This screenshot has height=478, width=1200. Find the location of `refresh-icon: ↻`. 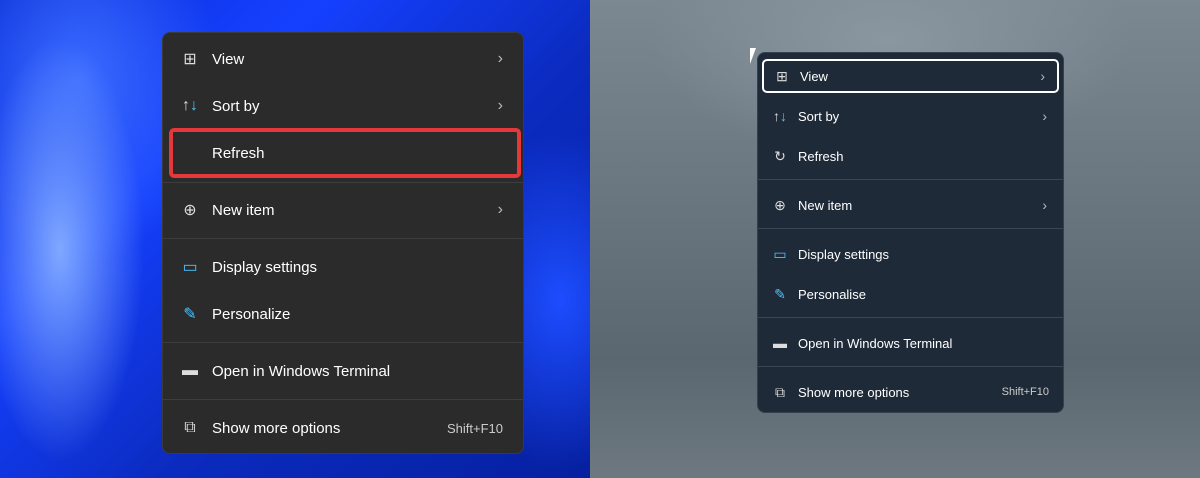

refresh-icon: ↻ is located at coordinates (780, 155).